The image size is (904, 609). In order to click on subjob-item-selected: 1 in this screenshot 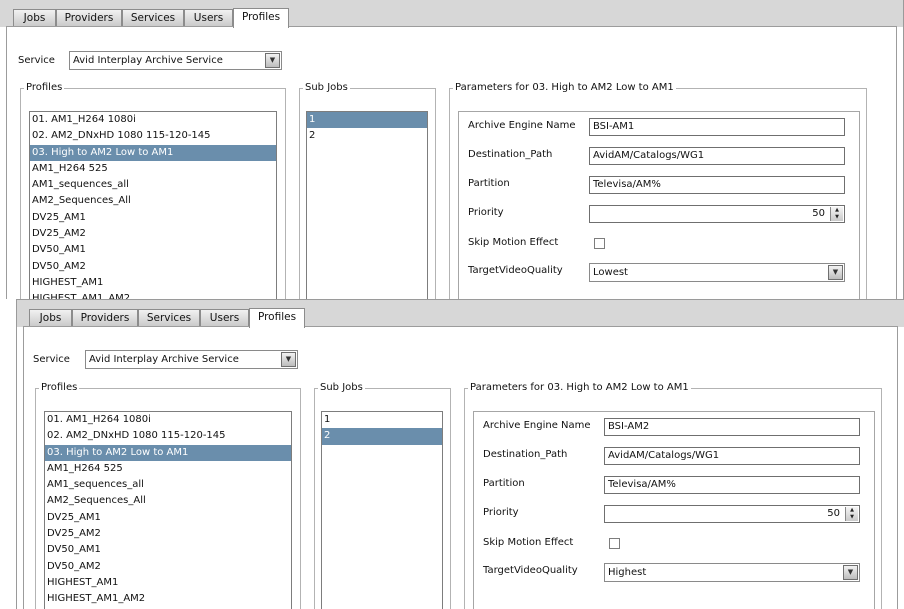, I will do `click(367, 120)`.